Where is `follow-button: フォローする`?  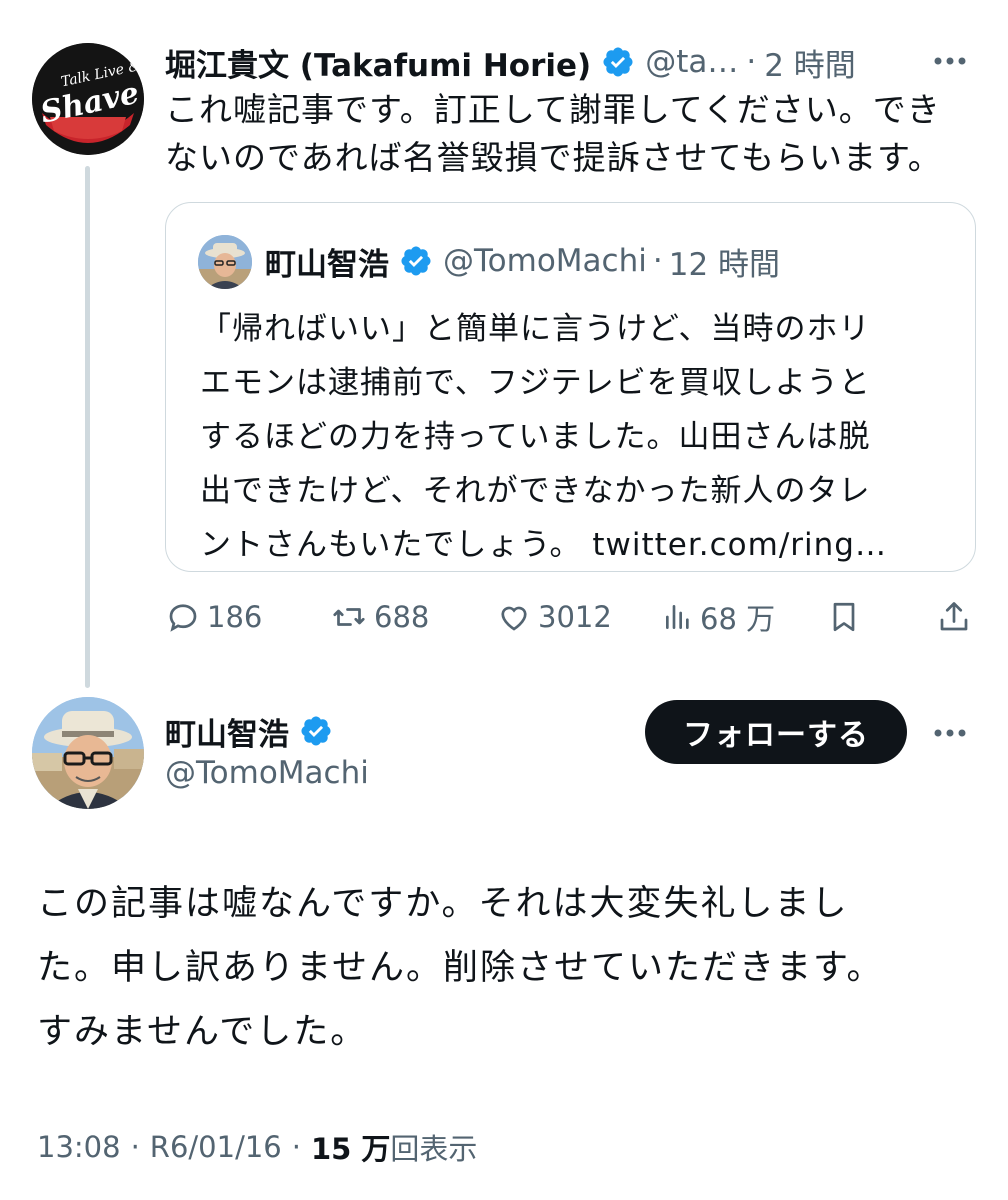
follow-button: フォローする is located at coordinates (776, 732).